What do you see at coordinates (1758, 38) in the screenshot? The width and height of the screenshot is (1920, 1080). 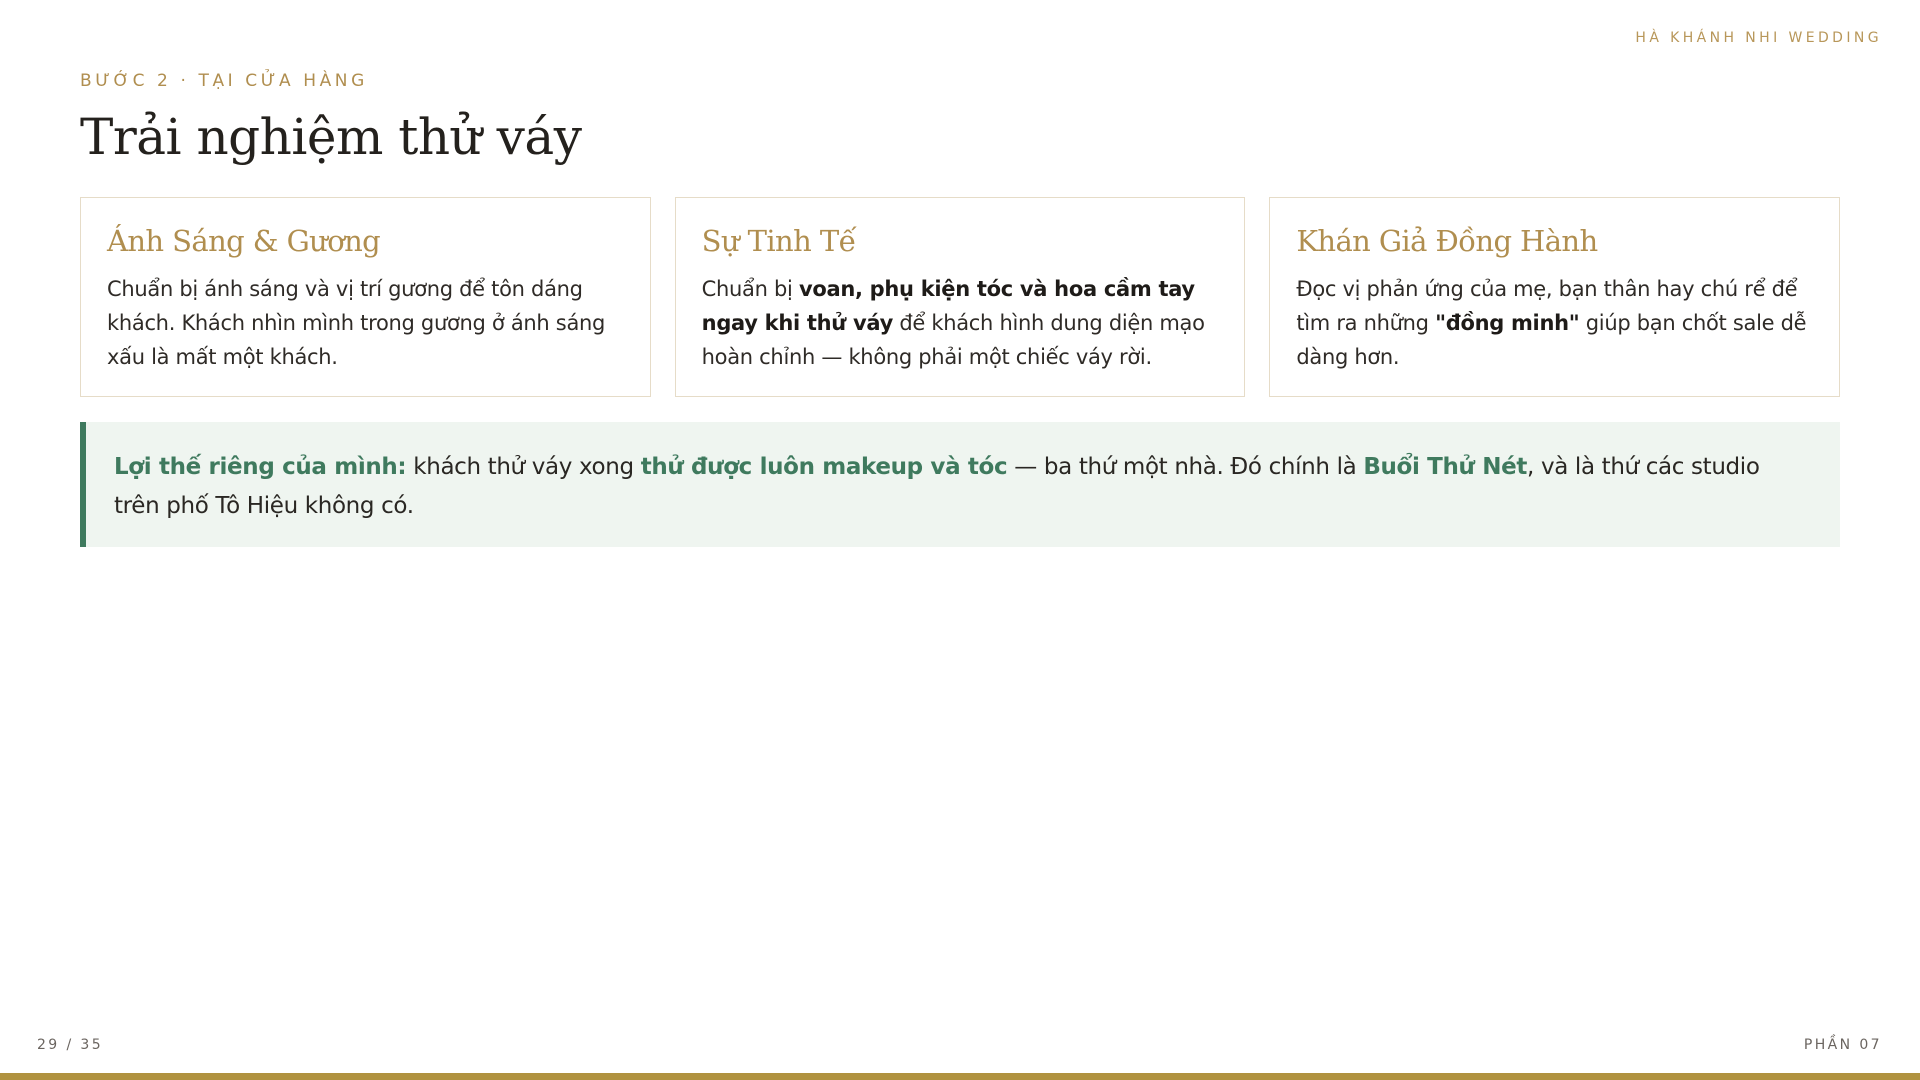 I see `brand-name: HÀ KHÁNH NHI WEDDING` at bounding box center [1758, 38].